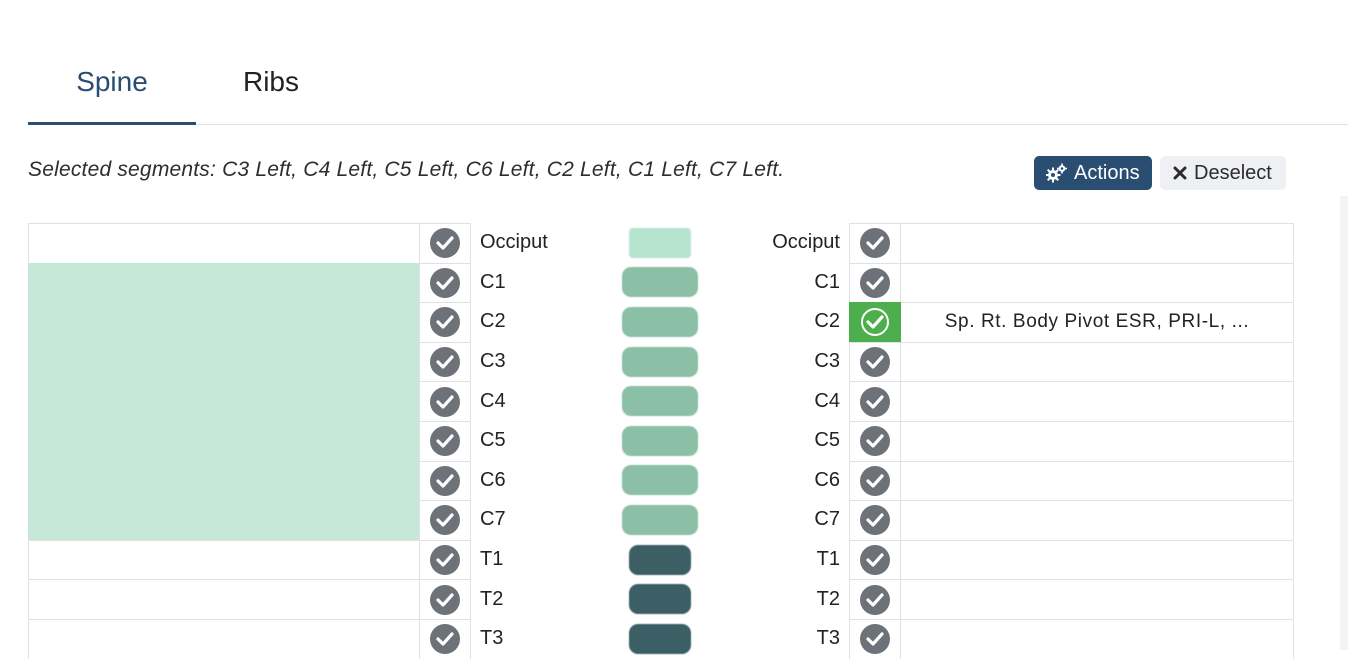 The image size is (1348, 659). I want to click on segment-row: Occiput Occiput, so click(661, 243).